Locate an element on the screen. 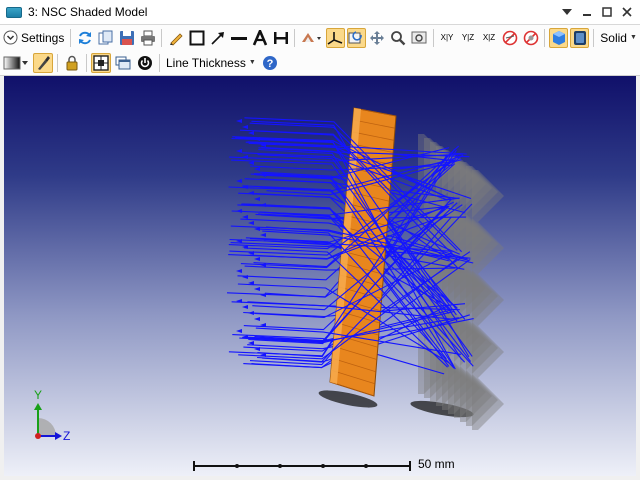  box-shade-icon is located at coordinates (580, 37).